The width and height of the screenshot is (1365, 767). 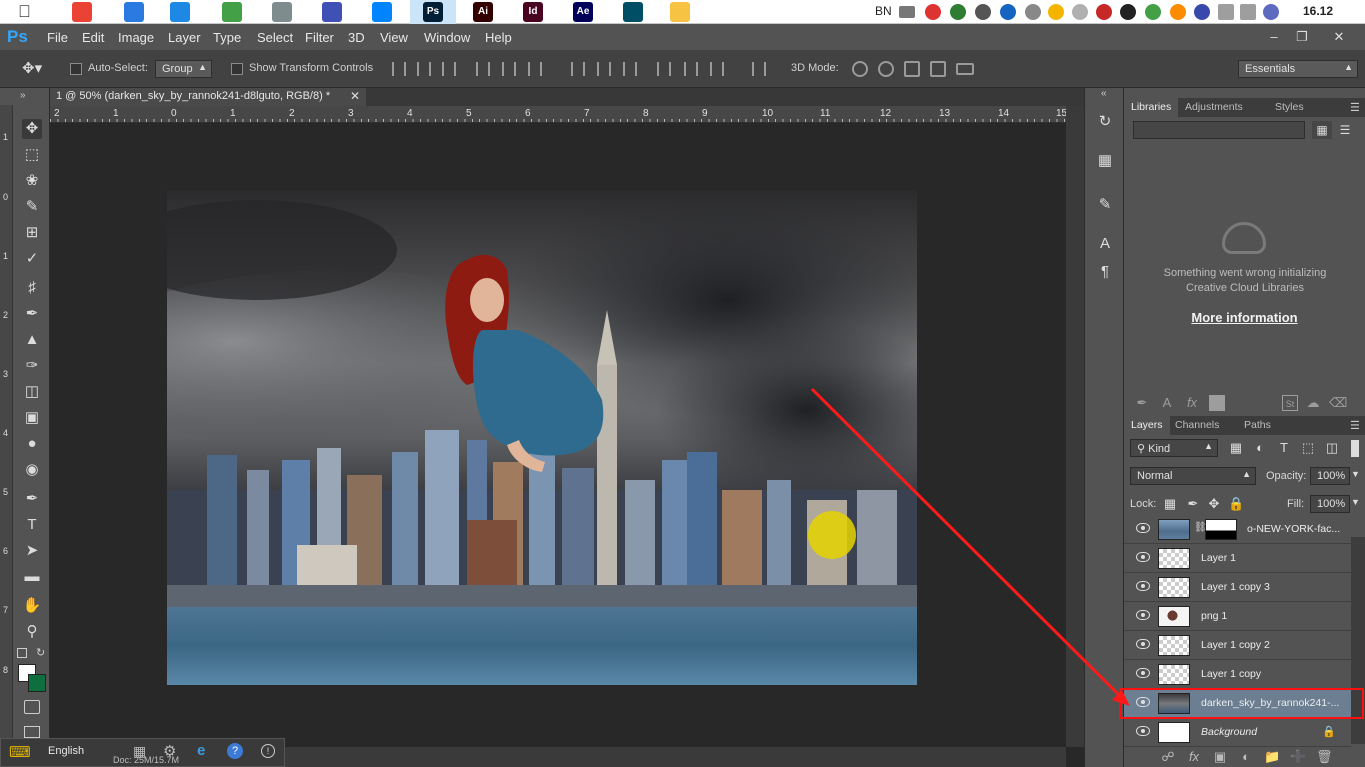 What do you see at coordinates (886, 69) in the screenshot?
I see `roll-3d-icon` at bounding box center [886, 69].